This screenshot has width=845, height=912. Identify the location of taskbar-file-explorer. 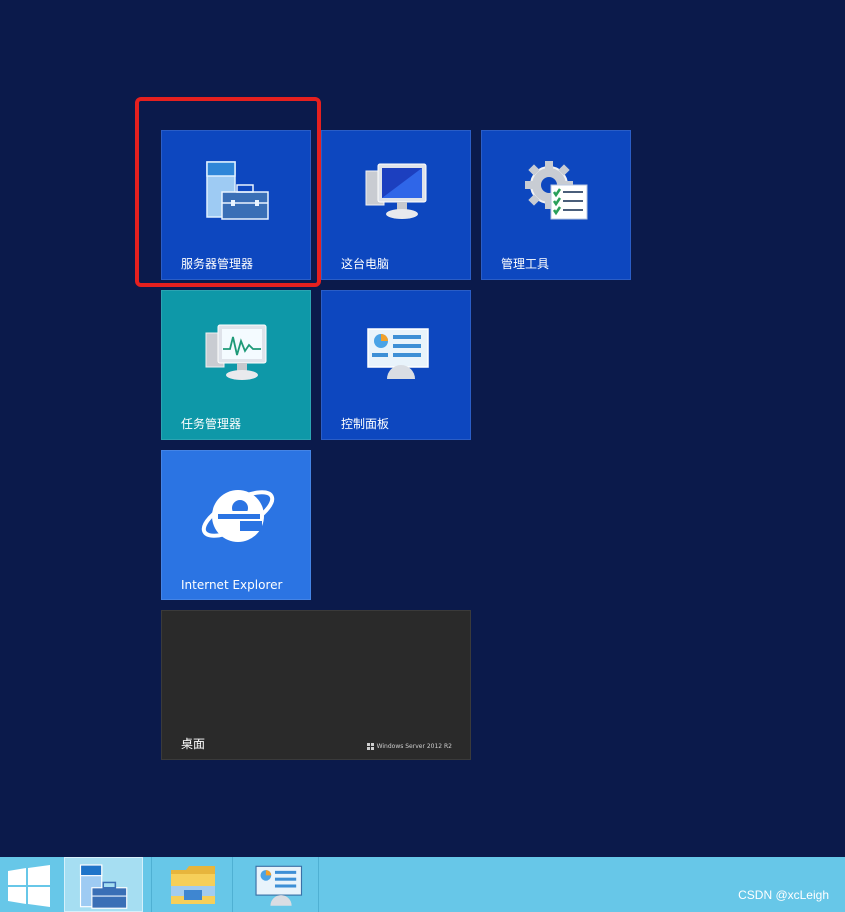
(192, 884).